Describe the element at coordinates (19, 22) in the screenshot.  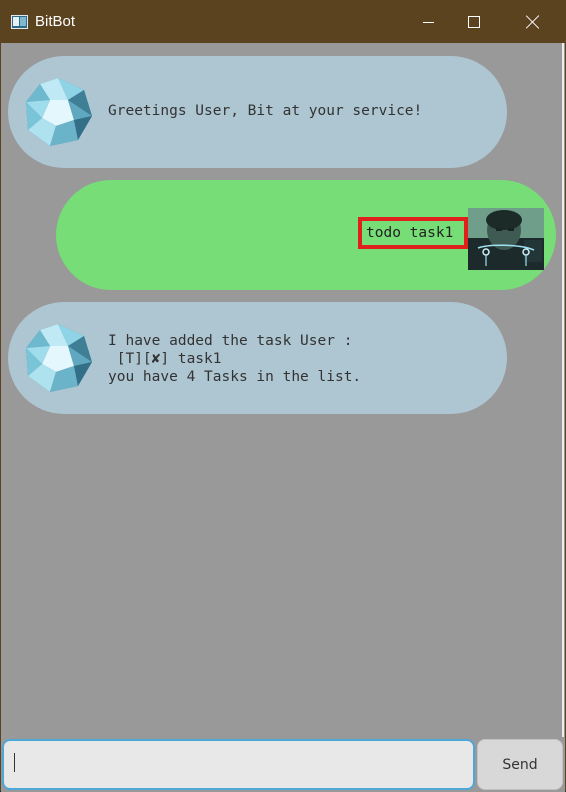
I see `app-icon` at that location.